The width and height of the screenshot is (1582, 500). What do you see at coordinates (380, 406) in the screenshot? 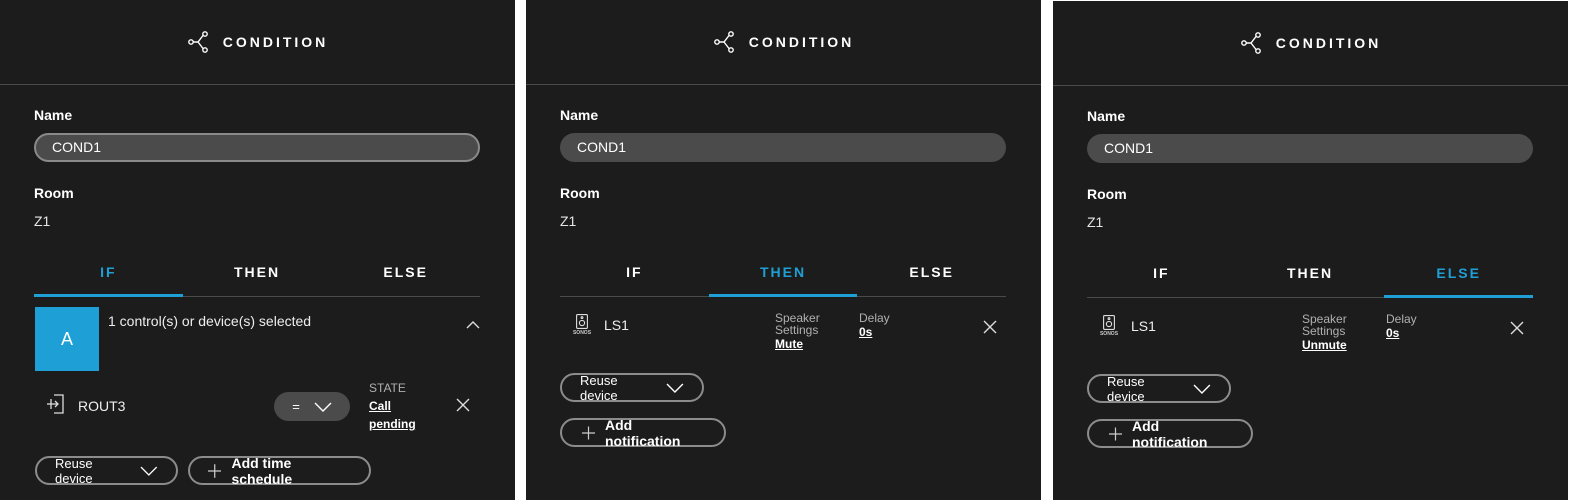
I see `state-value-line1: Call` at bounding box center [380, 406].